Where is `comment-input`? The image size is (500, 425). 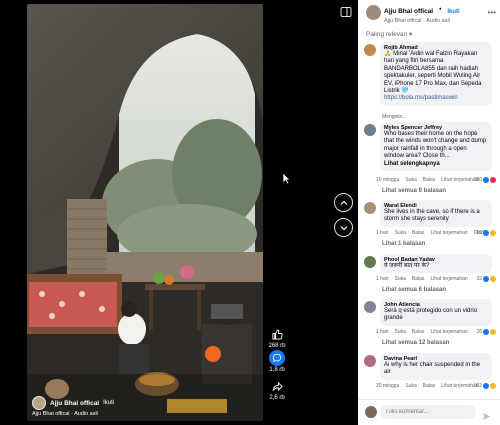
comment-input is located at coordinates (428, 412).